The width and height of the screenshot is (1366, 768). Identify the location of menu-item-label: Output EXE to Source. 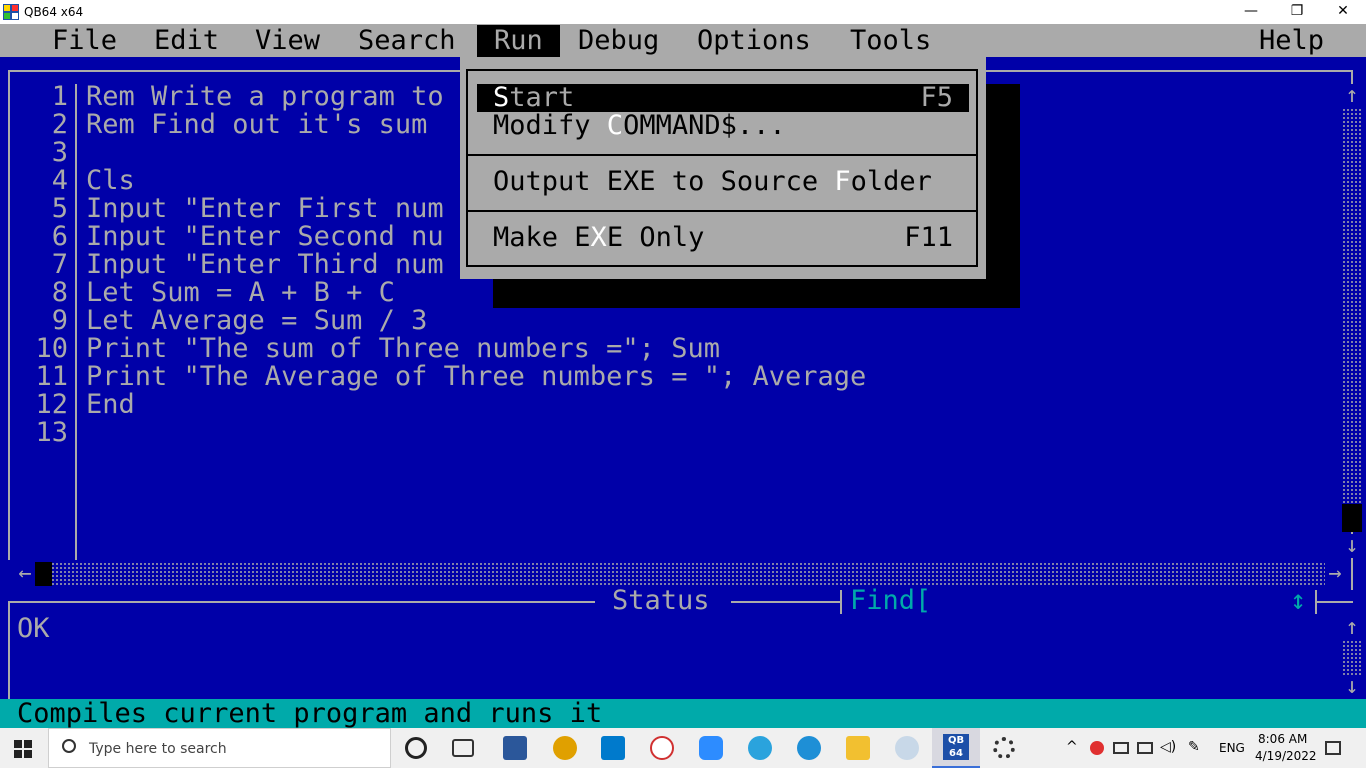
(664, 181).